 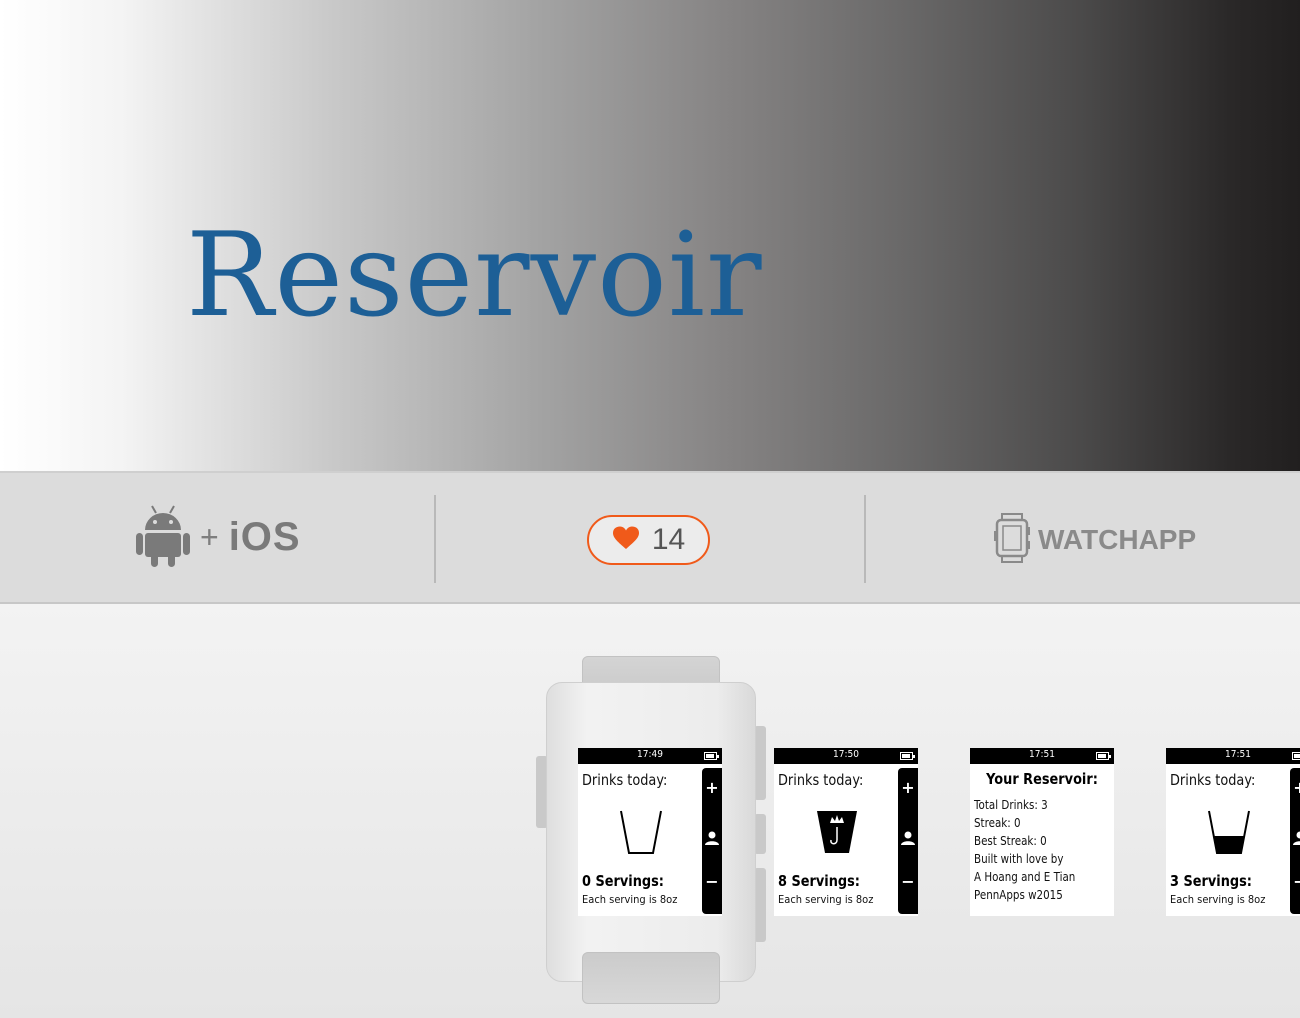 I want to click on app-title: Reservoir, so click(x=474, y=275).